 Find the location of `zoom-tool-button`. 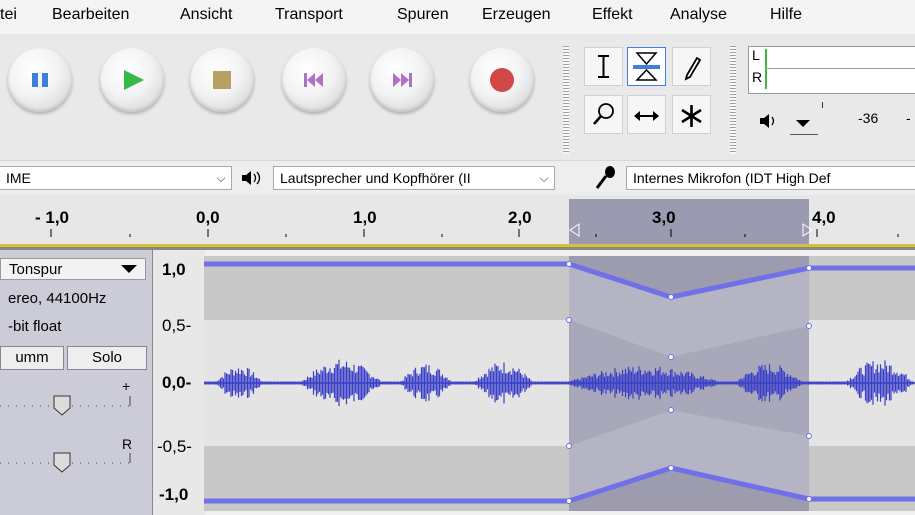

zoom-tool-button is located at coordinates (603, 114).